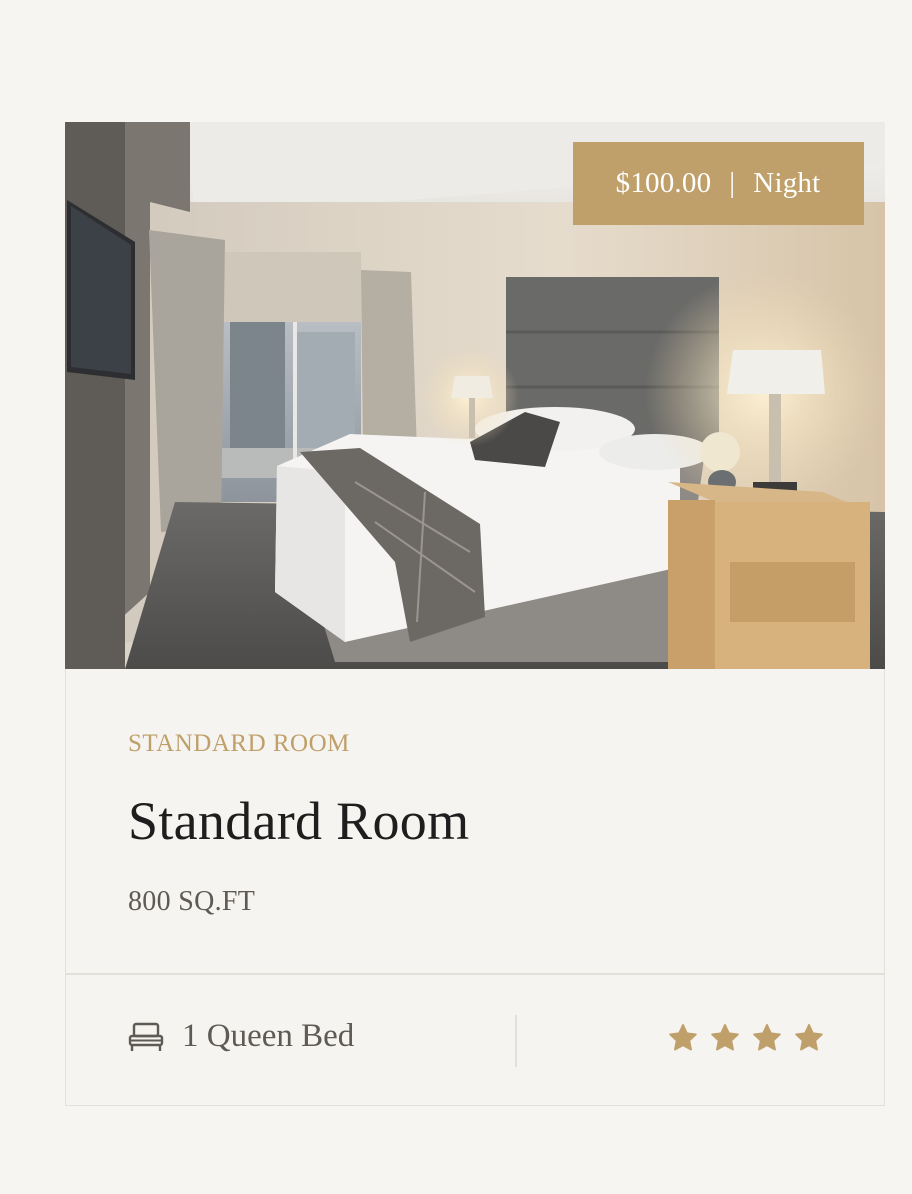 Image resolution: width=912 pixels, height=1194 pixels. I want to click on bed-icon, so click(146, 1036).